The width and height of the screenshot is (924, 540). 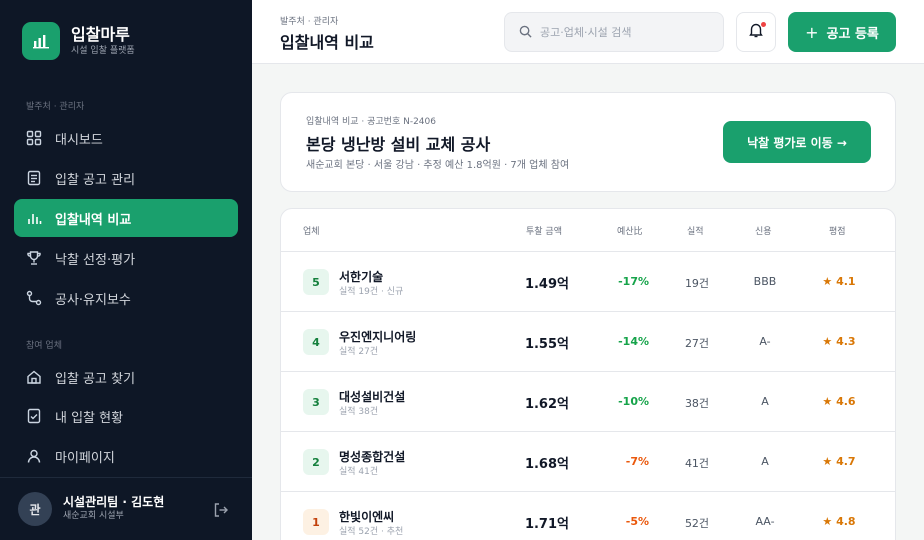 I want to click on logout-icon, so click(x=221, y=510).